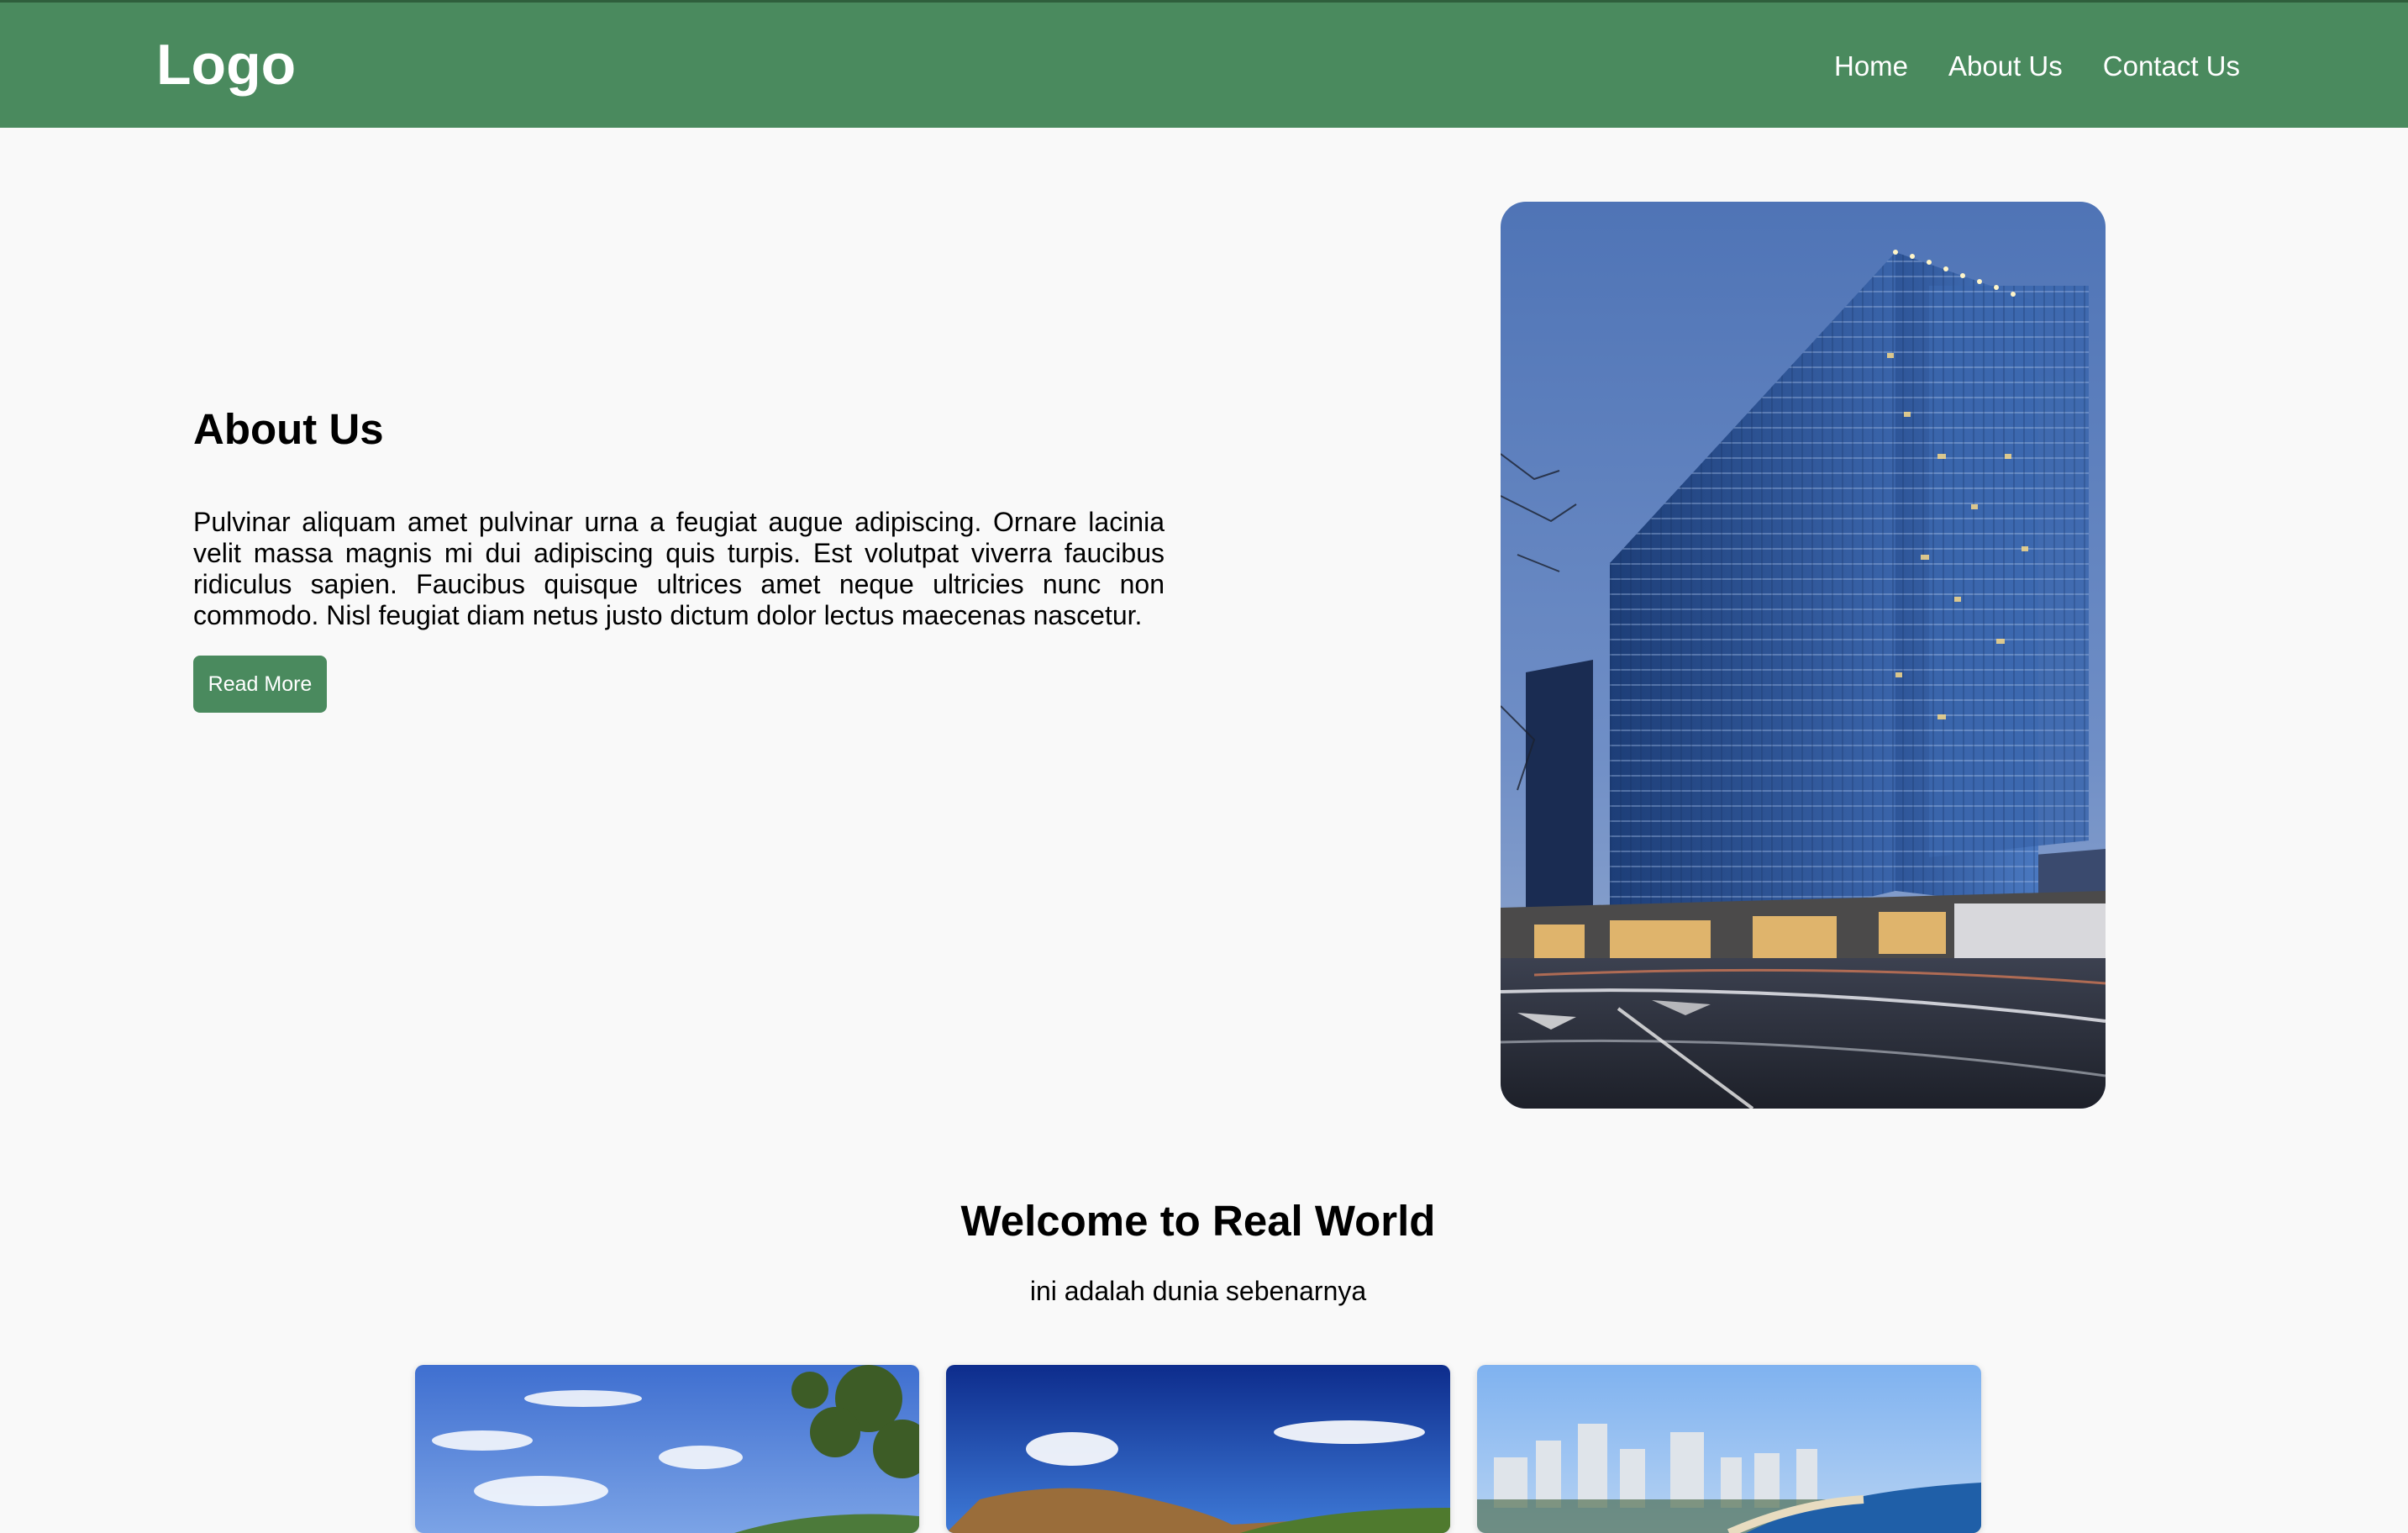 The image size is (2408, 1533). I want to click on nav-link-about-us: About Us, so click(2006, 66).